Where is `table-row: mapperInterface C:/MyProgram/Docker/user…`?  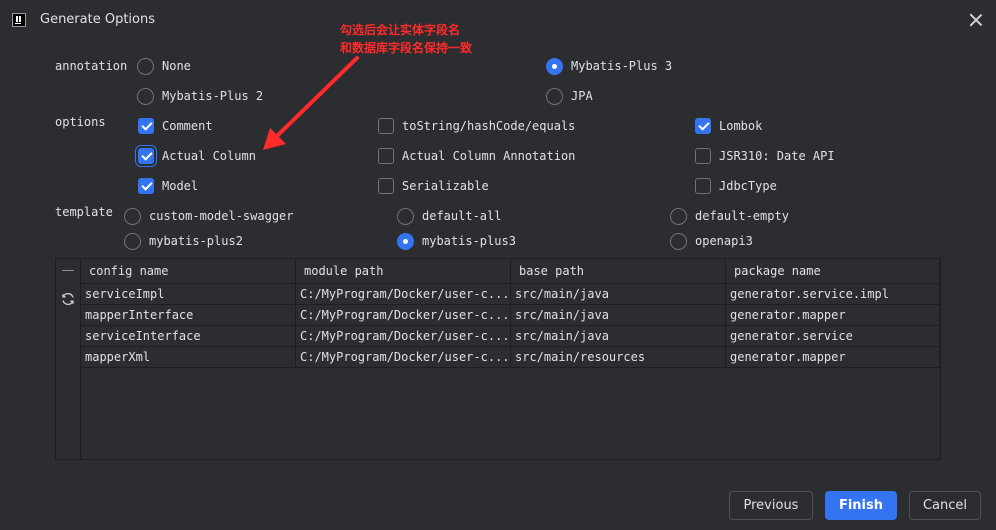
table-row: mapperInterface C:/MyProgram/Docker/user… is located at coordinates (510, 315).